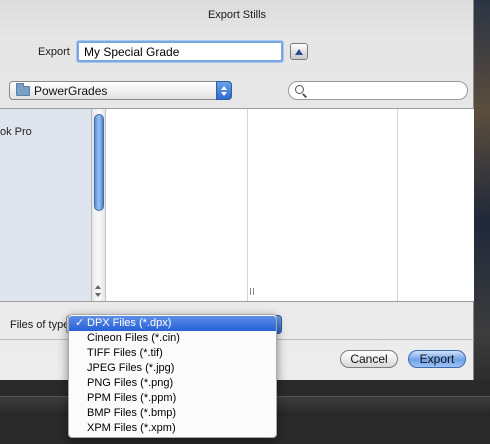 The height and width of the screenshot is (444, 490). Describe the element at coordinates (172, 383) in the screenshot. I see `menu-item-png: PNG Files (*.png)` at that location.